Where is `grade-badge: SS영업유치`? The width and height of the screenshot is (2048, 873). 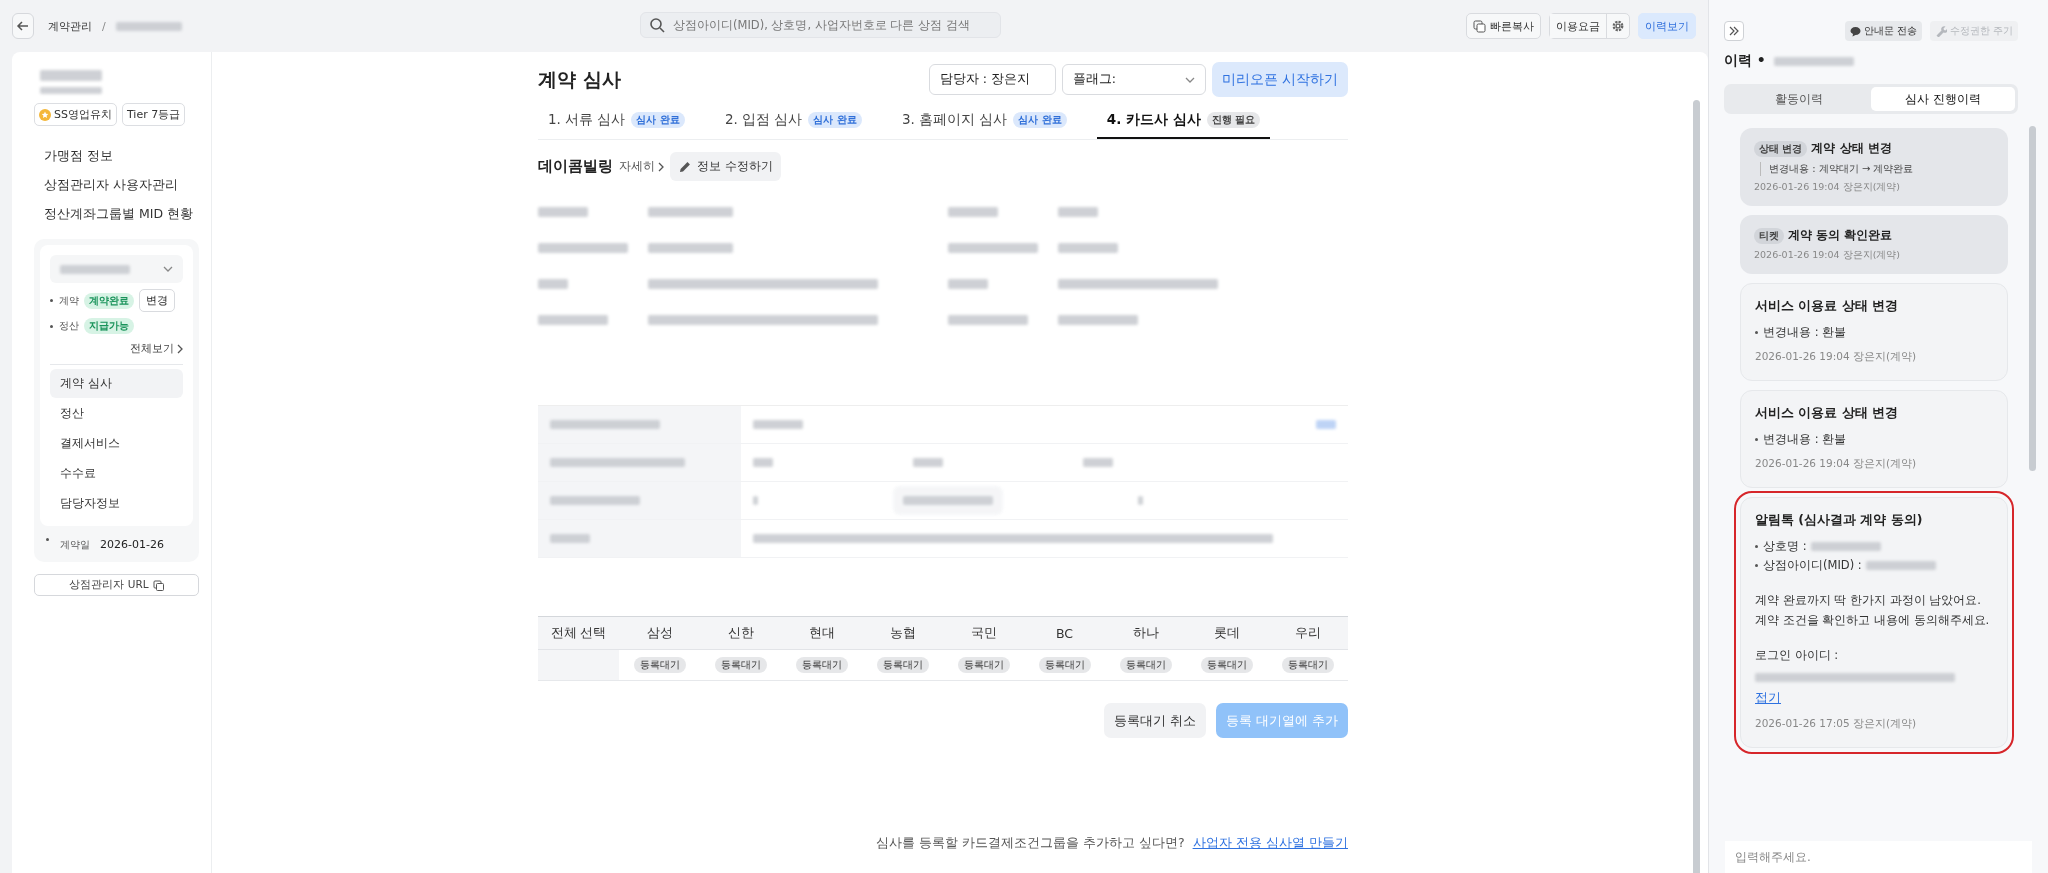
grade-badge: SS영업유치 is located at coordinates (75, 114).